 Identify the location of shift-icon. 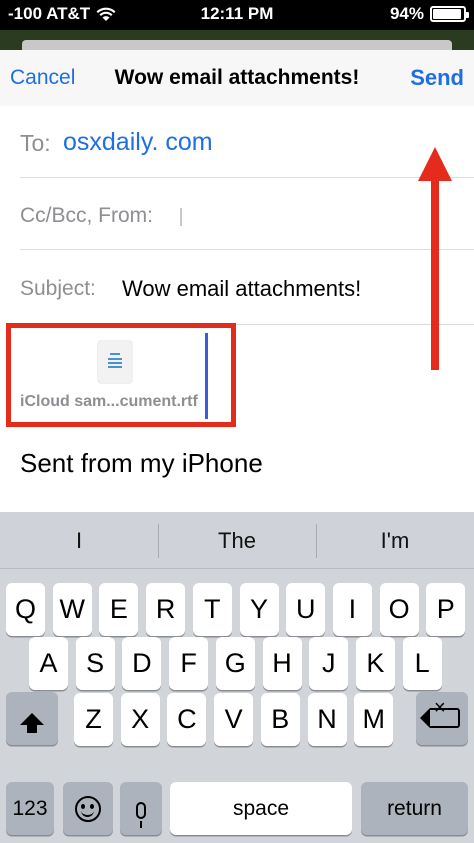
(32, 723).